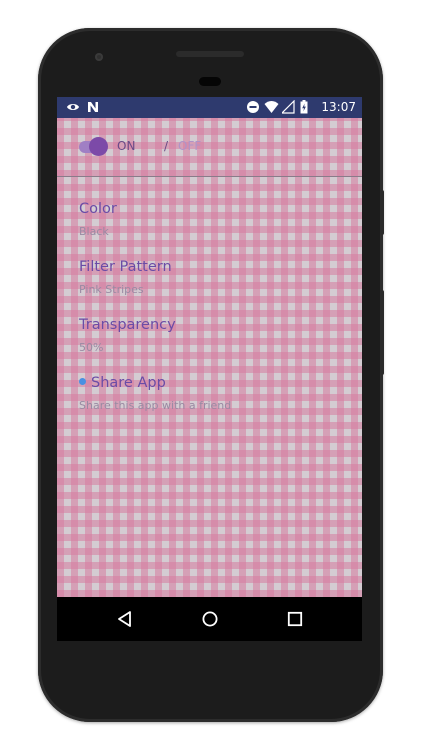 The width and height of the screenshot is (422, 750). What do you see at coordinates (209, 107) in the screenshot?
I see `status-bar: 13:07` at bounding box center [209, 107].